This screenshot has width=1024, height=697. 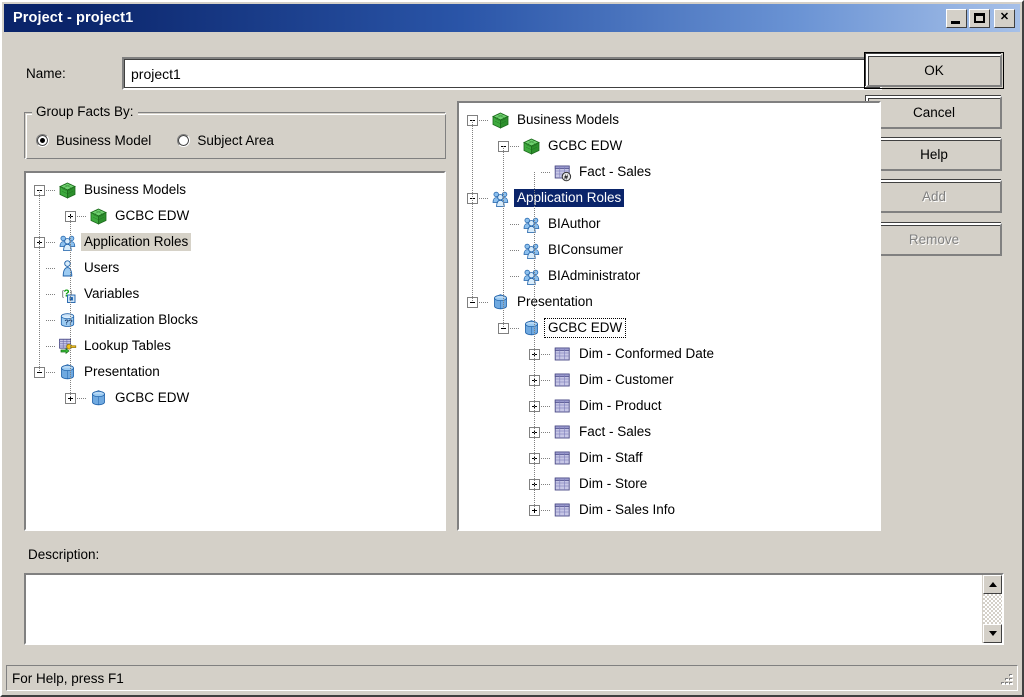 I want to click on tree-node: BIConsumer, so click(x=669, y=250).